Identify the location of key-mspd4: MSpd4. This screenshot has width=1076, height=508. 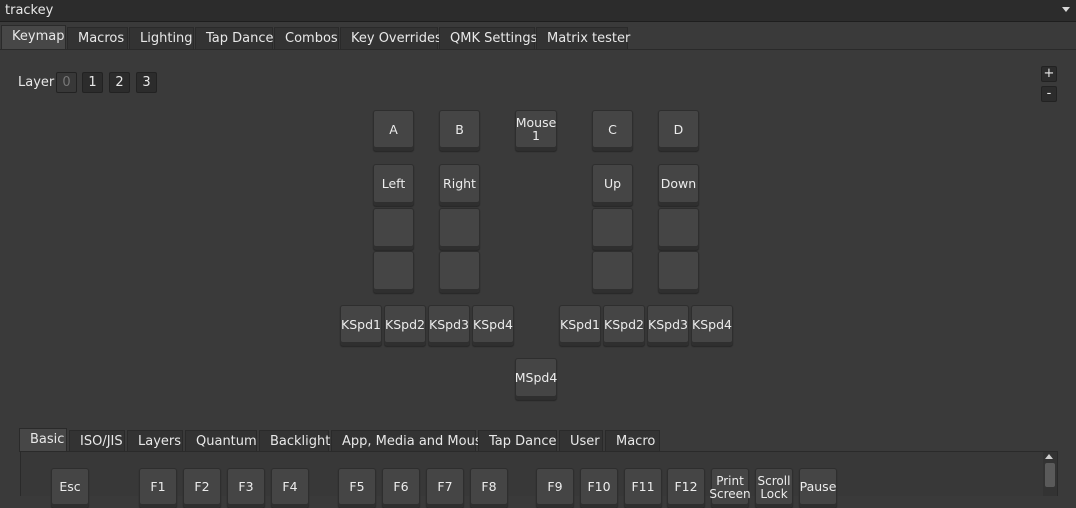
(536, 379).